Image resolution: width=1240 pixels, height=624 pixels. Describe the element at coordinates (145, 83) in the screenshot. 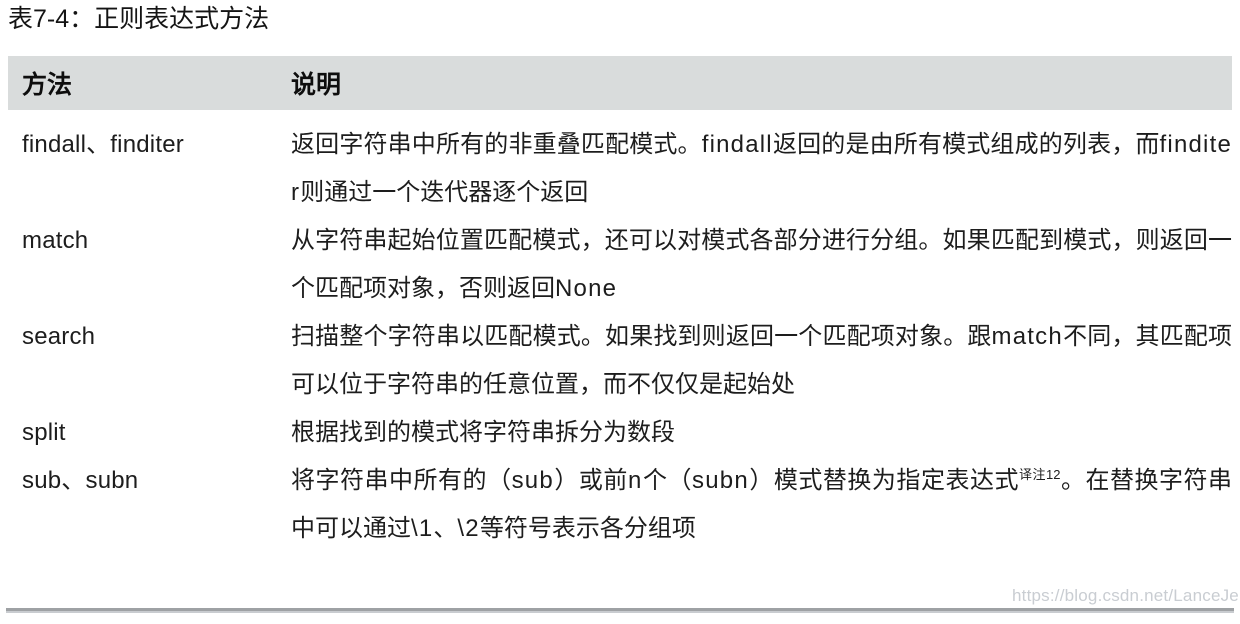

I see `column-header-method: 方法` at that location.